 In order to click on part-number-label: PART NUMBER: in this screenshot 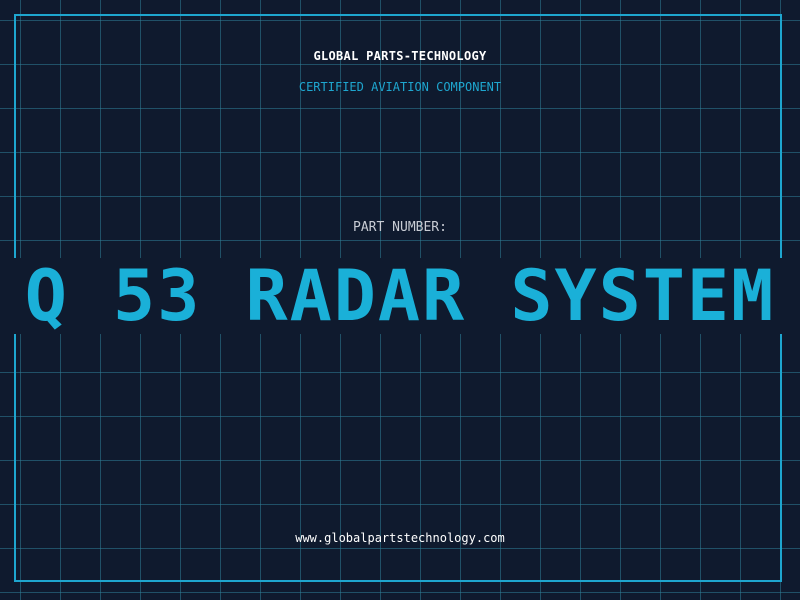, I will do `click(400, 227)`.